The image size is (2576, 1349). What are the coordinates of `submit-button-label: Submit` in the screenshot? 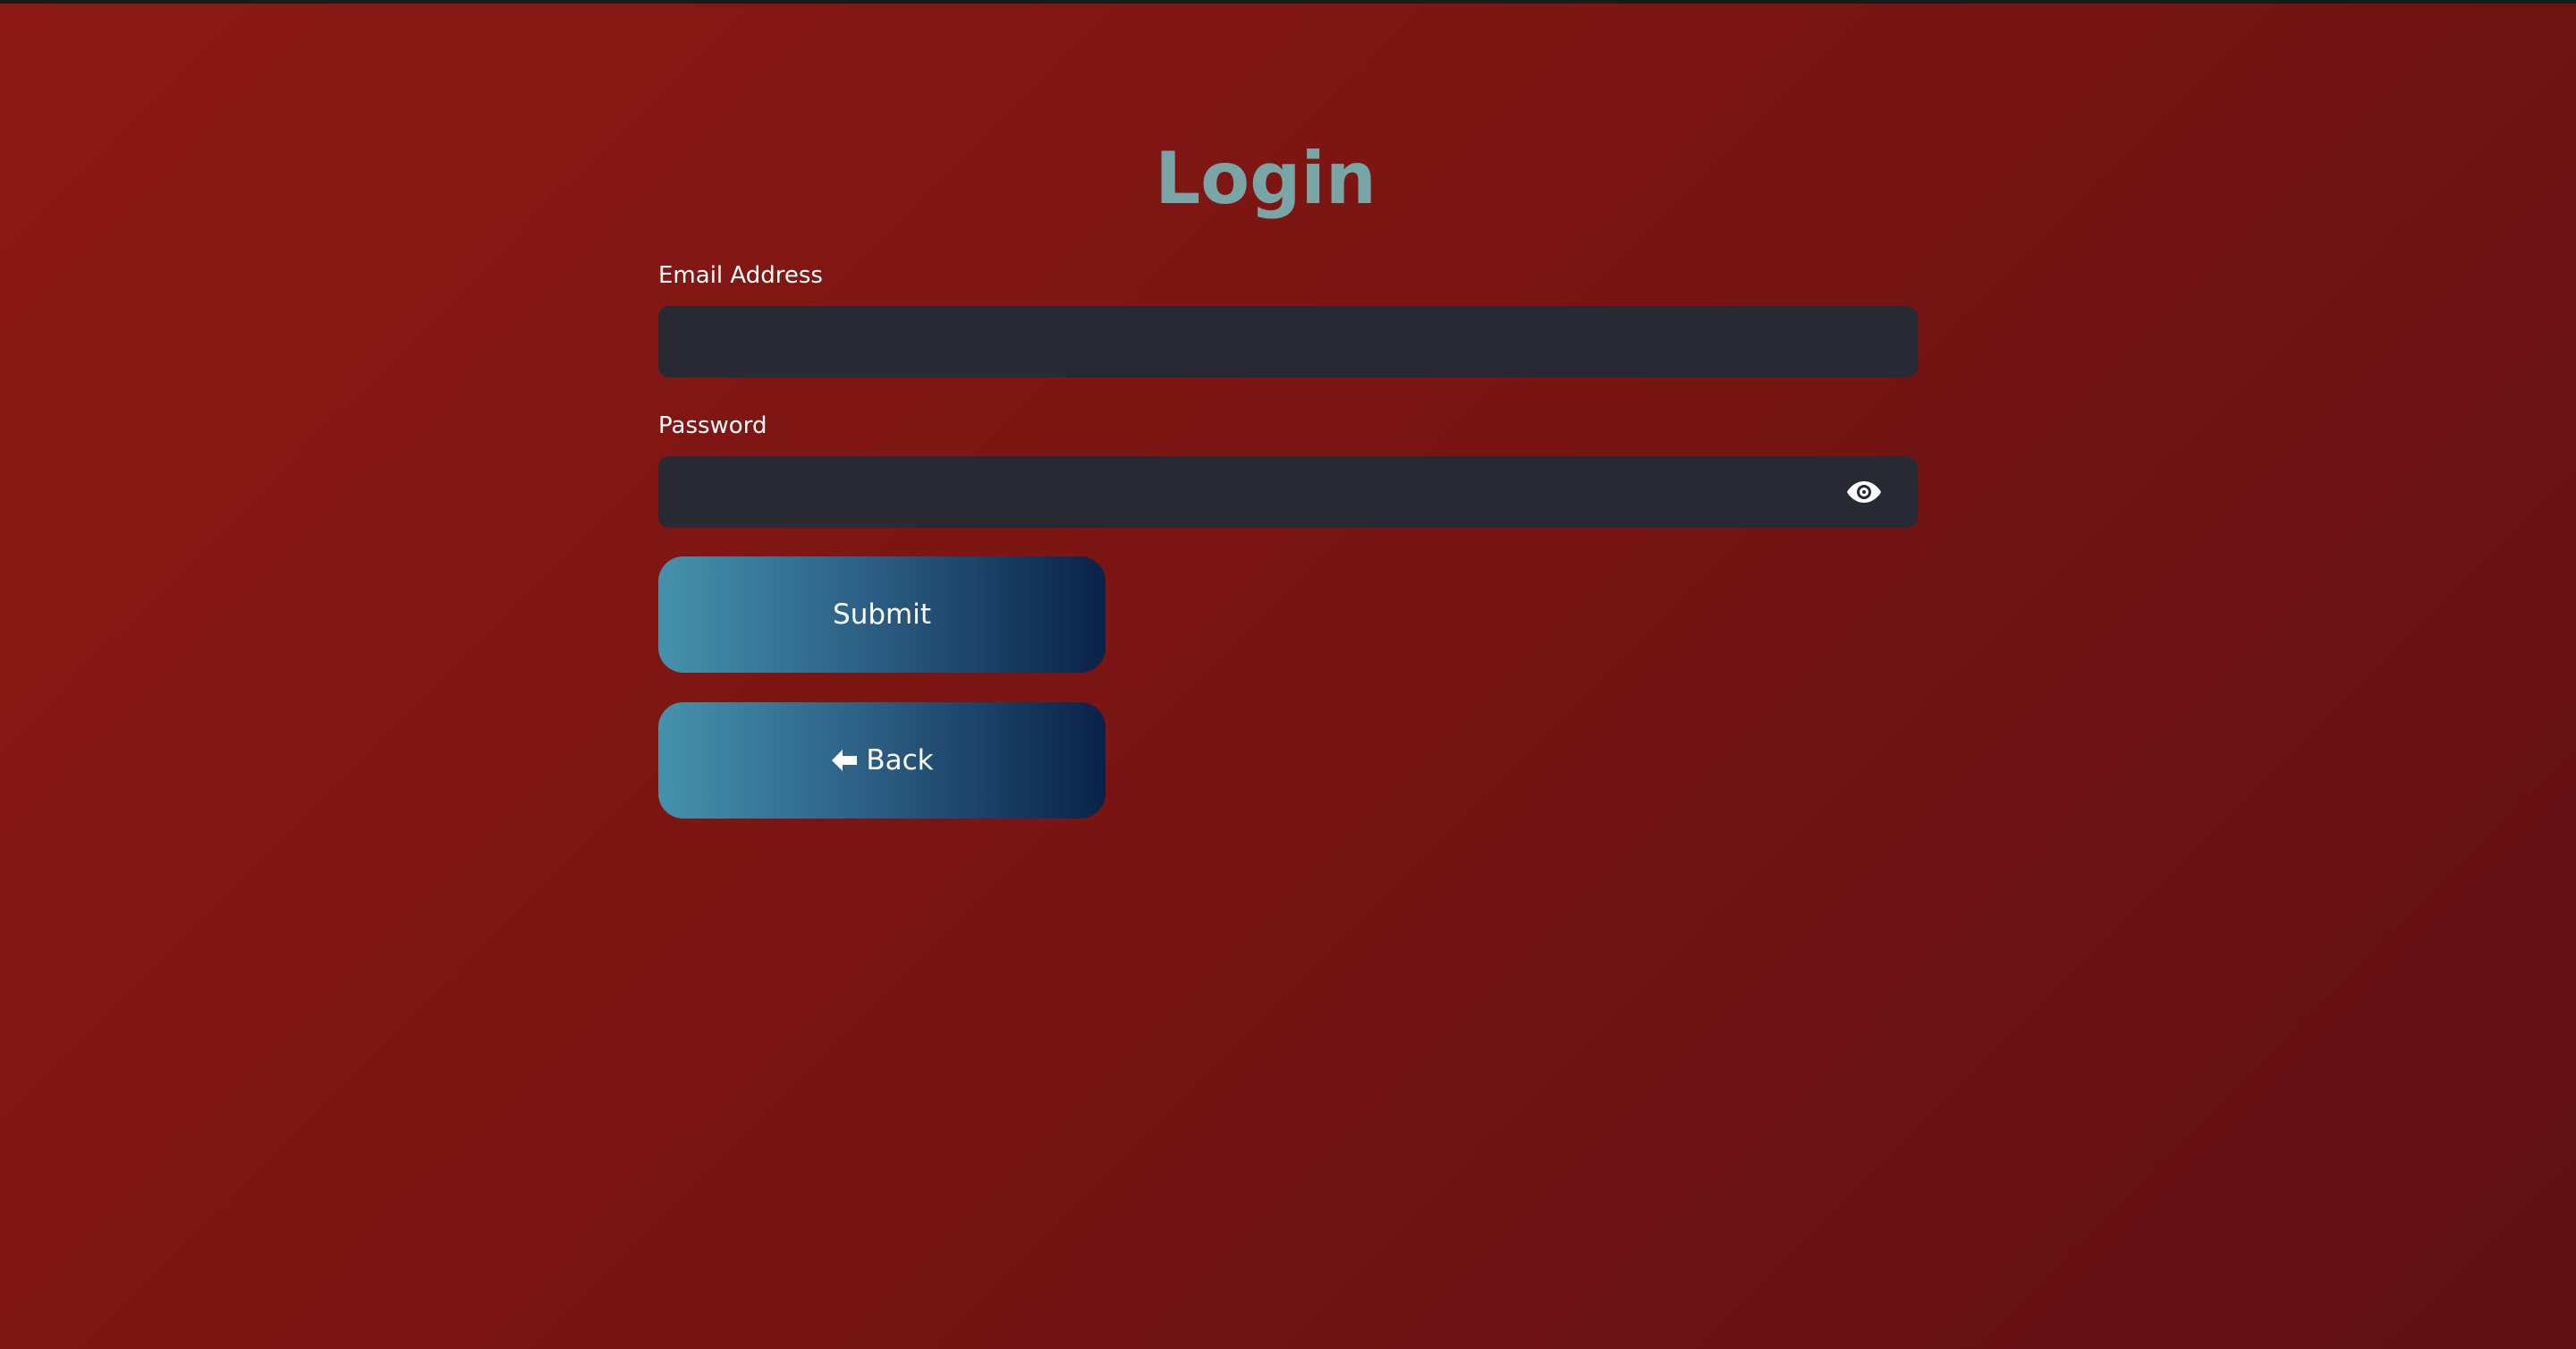 It's located at (882, 614).